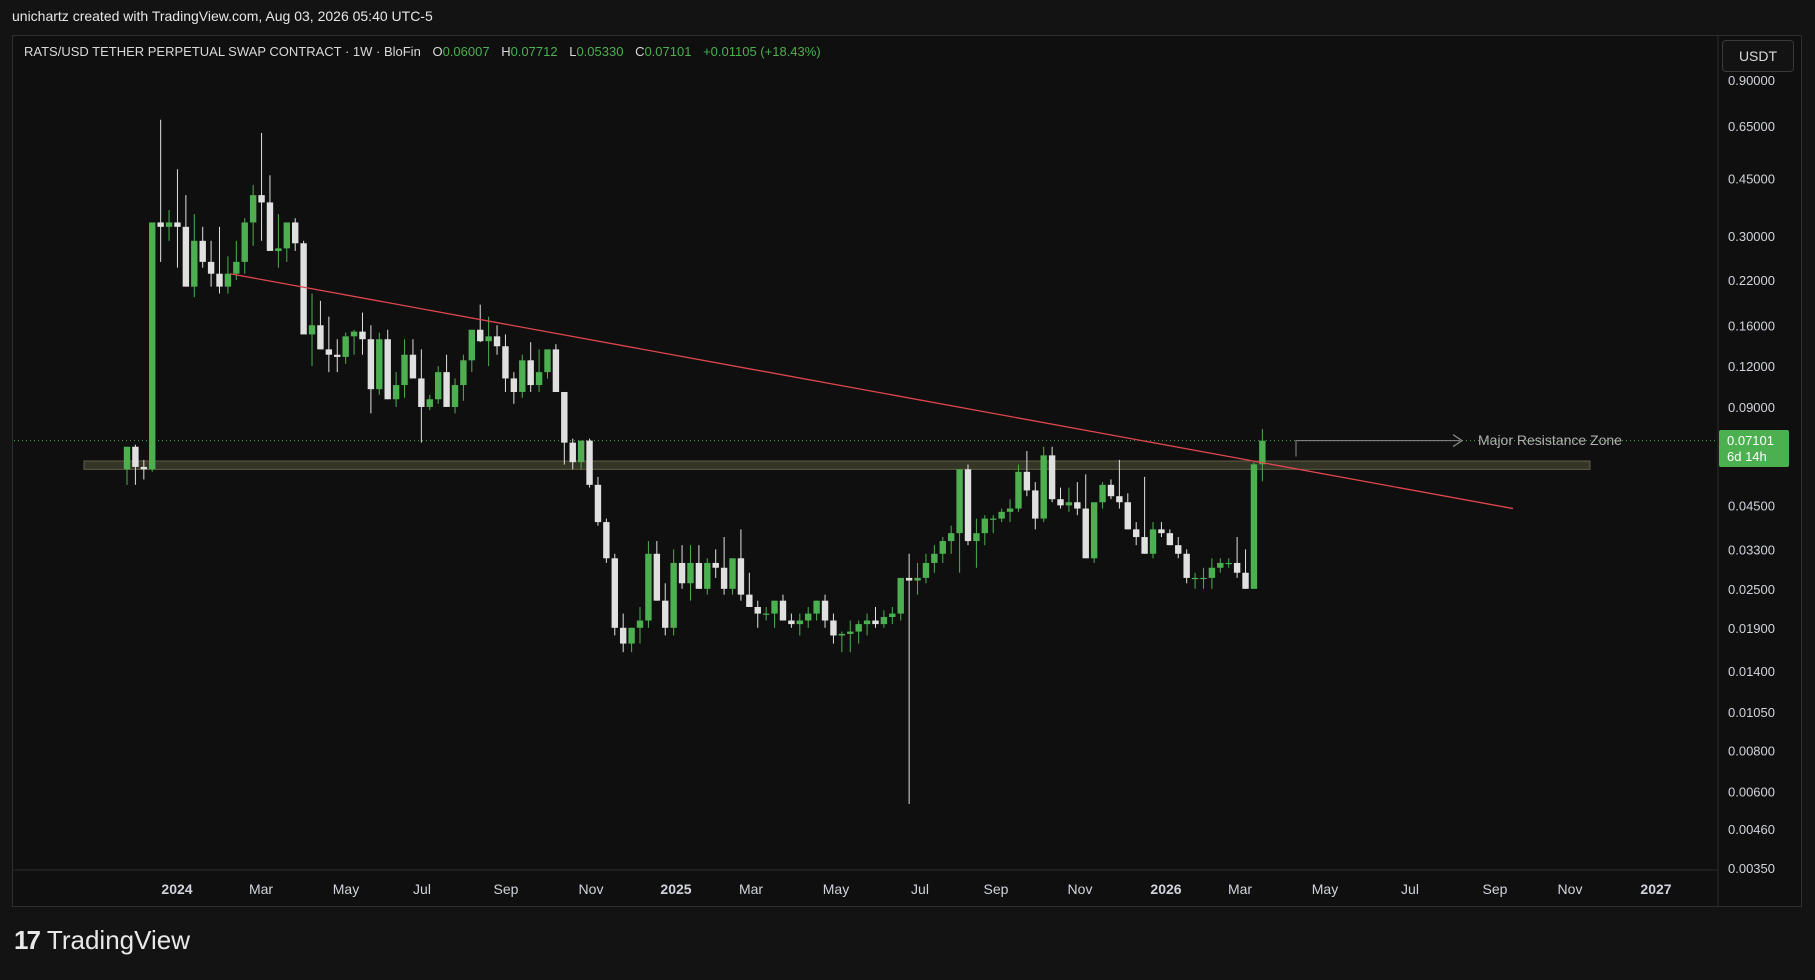 This screenshot has width=1815, height=980. What do you see at coordinates (1751, 126) in the screenshot?
I see `y-tick-label: 0.65000` at bounding box center [1751, 126].